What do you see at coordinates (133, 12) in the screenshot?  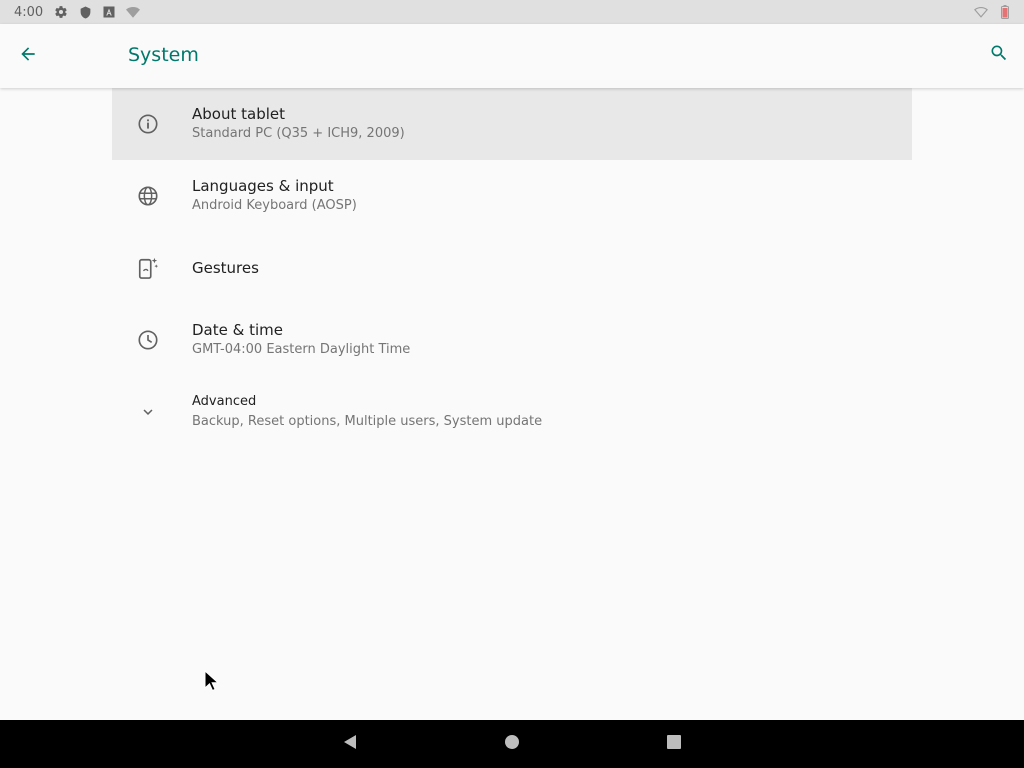 I see `wifi-question-icon` at bounding box center [133, 12].